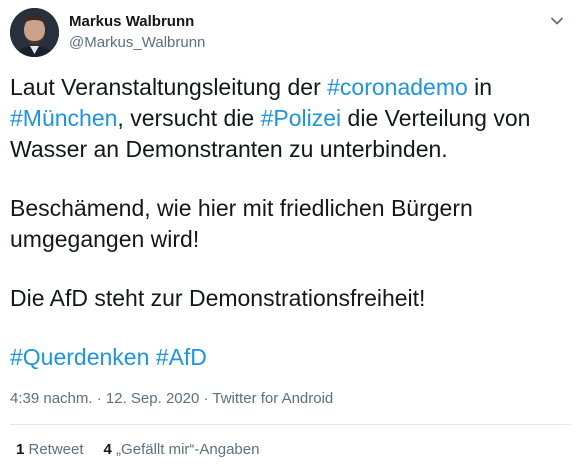 This screenshot has height=472, width=581. I want to click on avatar, so click(34, 32).